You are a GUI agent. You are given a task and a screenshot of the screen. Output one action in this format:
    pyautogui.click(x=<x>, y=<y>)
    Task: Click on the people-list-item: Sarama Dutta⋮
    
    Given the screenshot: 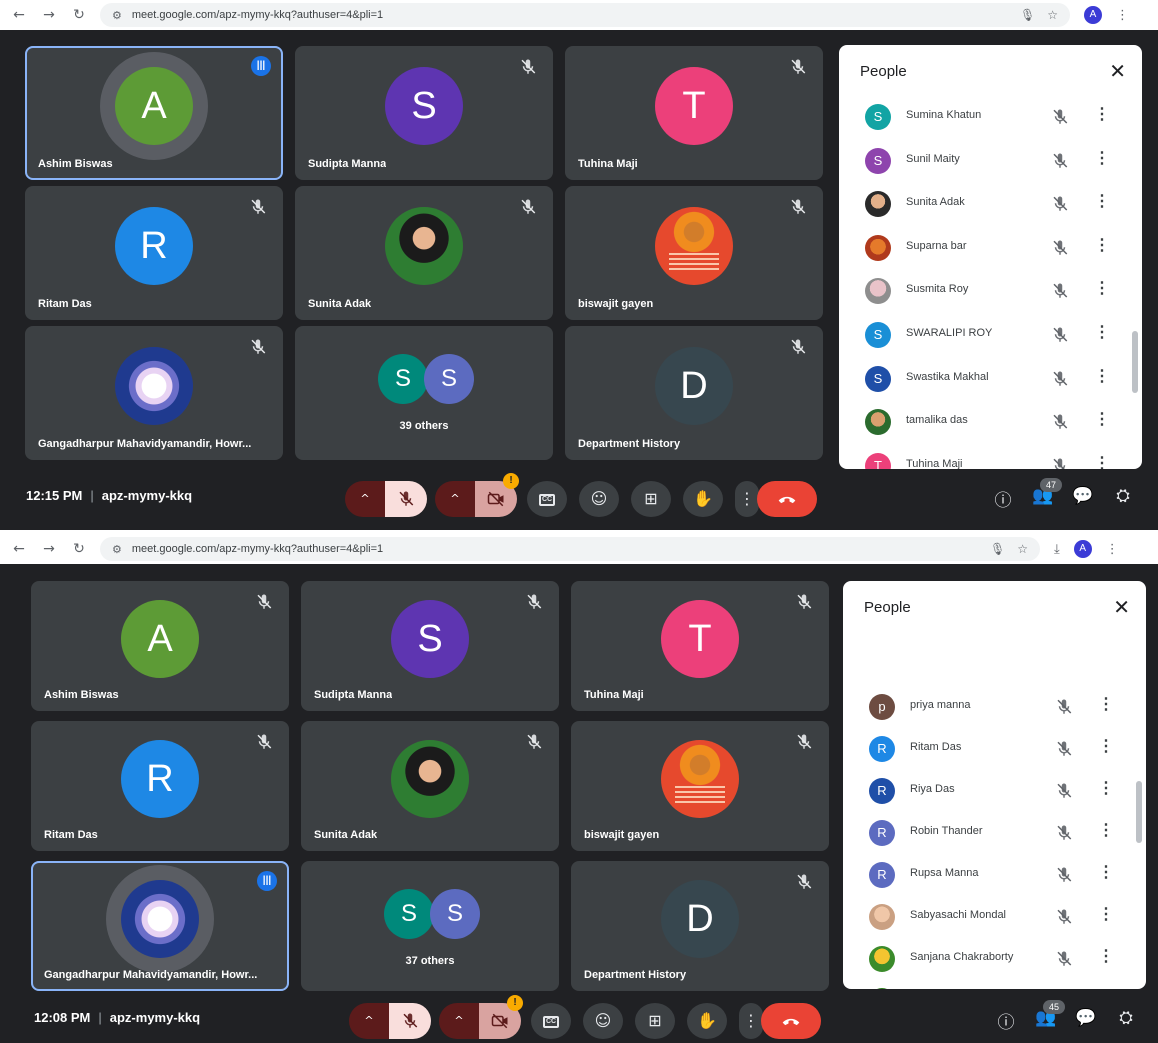 What is the action you would take?
    pyautogui.click(x=994, y=985)
    